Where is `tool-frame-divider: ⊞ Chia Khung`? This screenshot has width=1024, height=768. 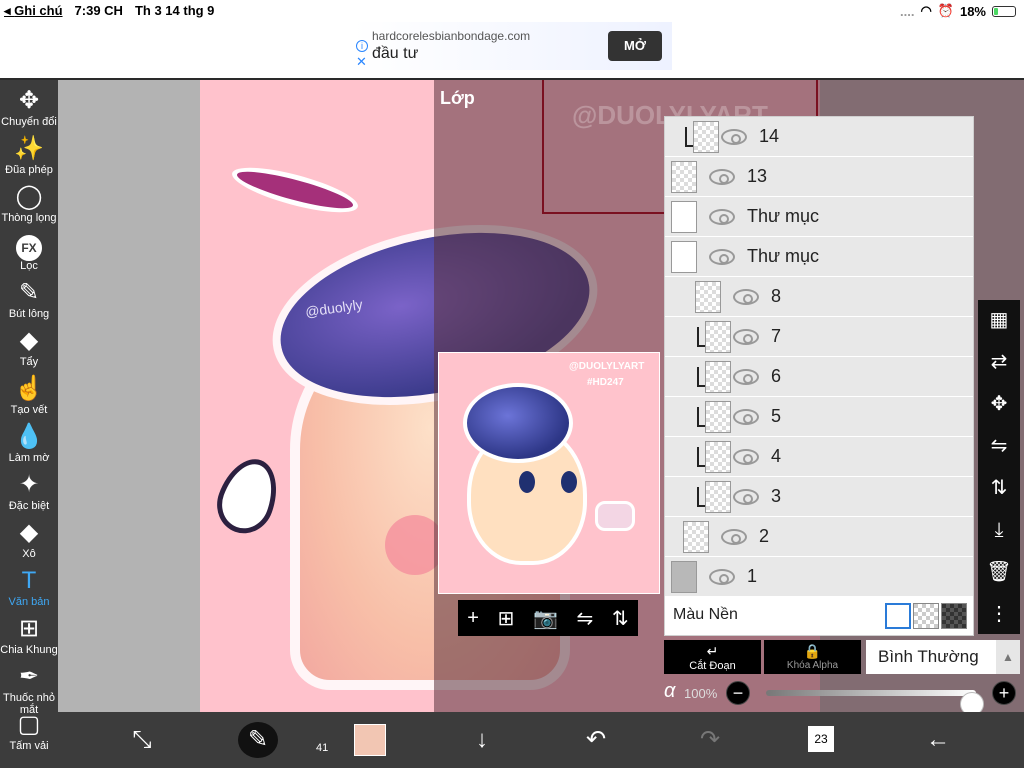 tool-frame-divider: ⊞ Chia Khung is located at coordinates (29, 638).